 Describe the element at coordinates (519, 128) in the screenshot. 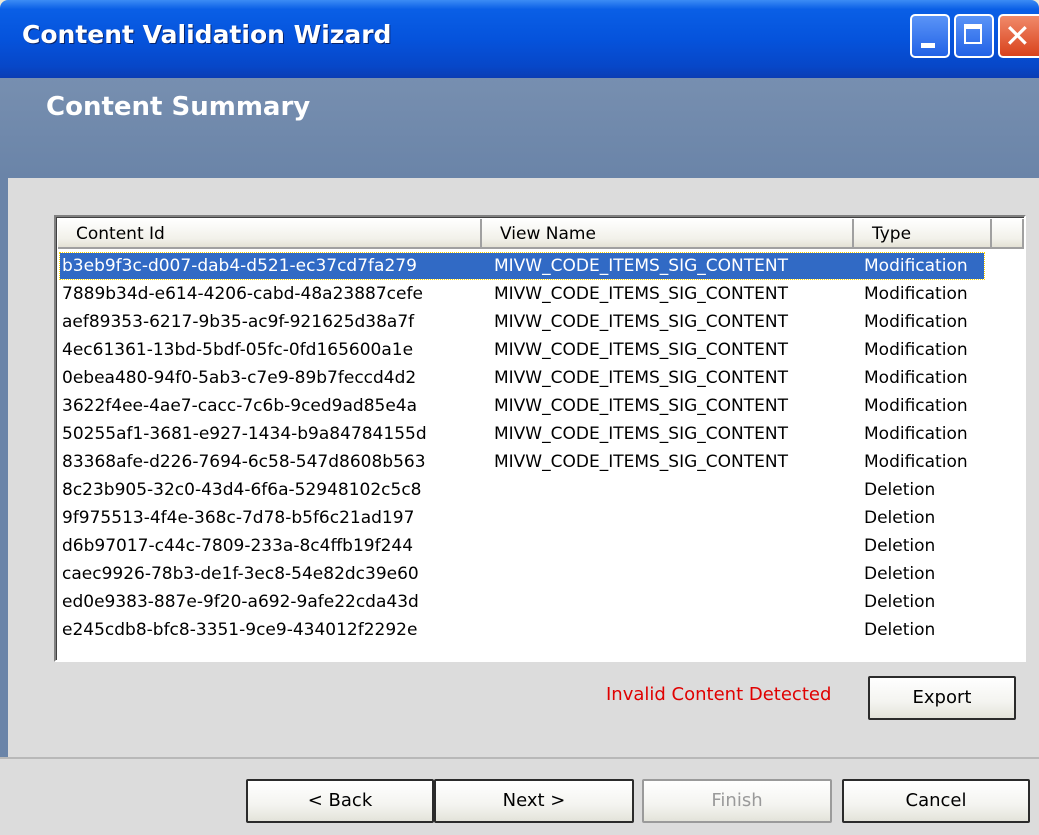

I see `wizard-header: Content Summary` at that location.